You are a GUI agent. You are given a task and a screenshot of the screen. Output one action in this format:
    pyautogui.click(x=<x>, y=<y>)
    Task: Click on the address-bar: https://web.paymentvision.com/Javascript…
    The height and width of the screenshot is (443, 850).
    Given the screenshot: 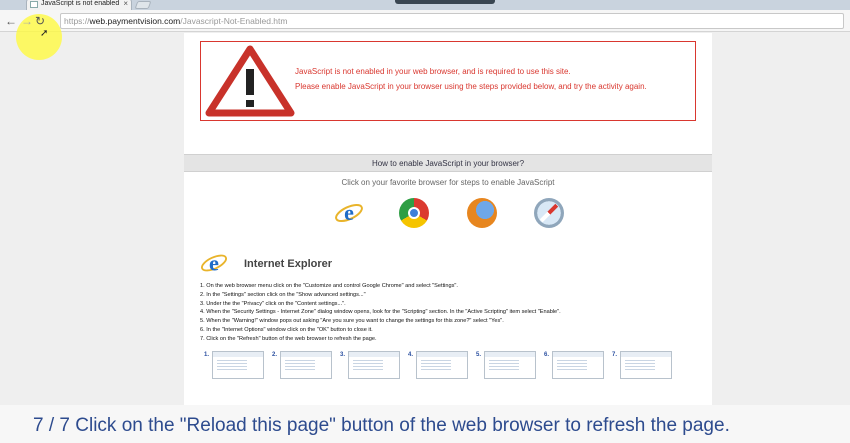 What is the action you would take?
    pyautogui.click(x=452, y=21)
    